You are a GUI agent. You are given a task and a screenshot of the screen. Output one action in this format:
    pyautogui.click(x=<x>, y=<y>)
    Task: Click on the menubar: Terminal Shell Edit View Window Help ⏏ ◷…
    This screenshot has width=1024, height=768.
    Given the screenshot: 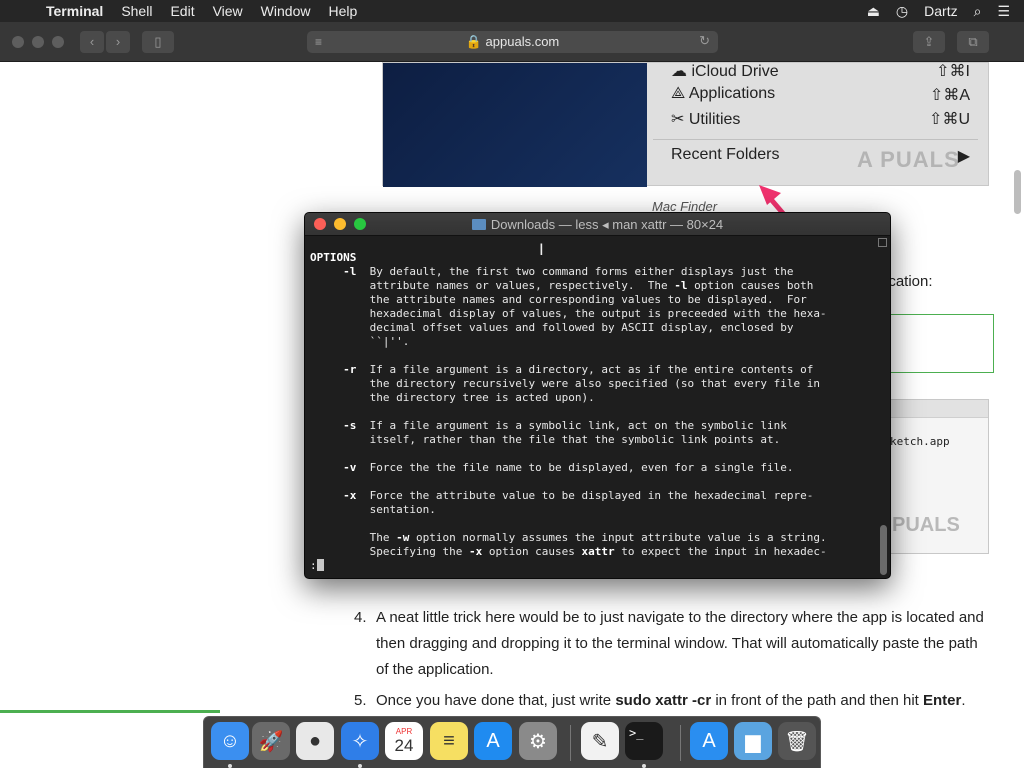 What is the action you would take?
    pyautogui.click(x=512, y=11)
    